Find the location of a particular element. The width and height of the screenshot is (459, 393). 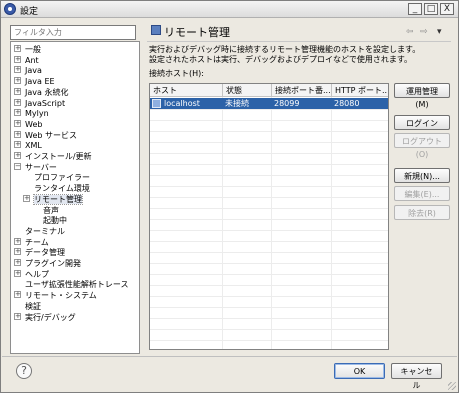

view-menu-icon: ▾ is located at coordinates (439, 32).